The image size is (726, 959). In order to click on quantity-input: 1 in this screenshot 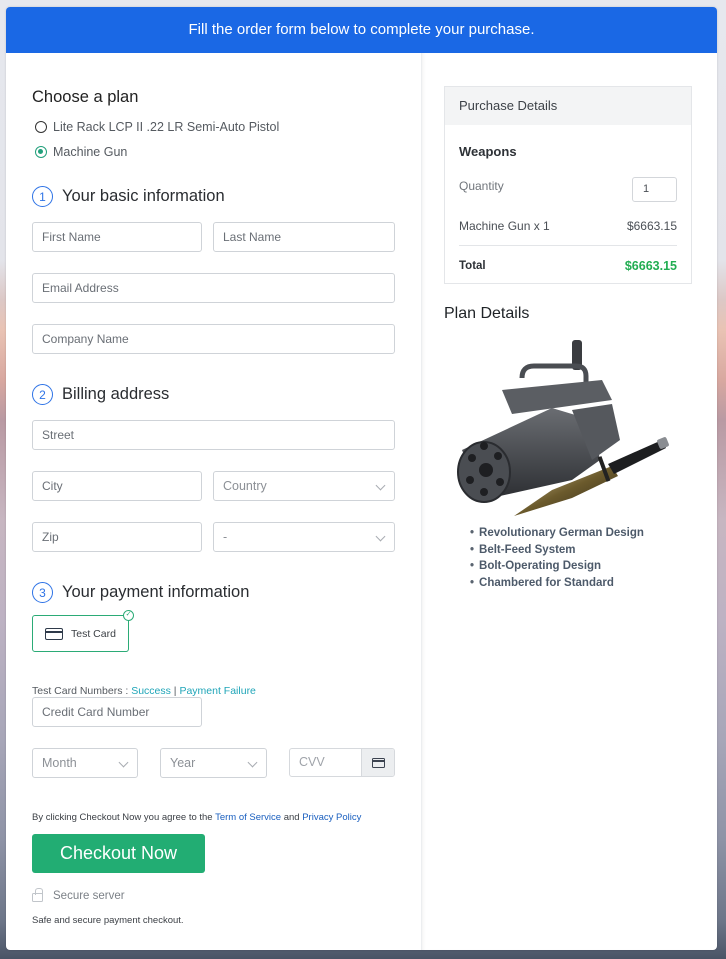, I will do `click(654, 189)`.